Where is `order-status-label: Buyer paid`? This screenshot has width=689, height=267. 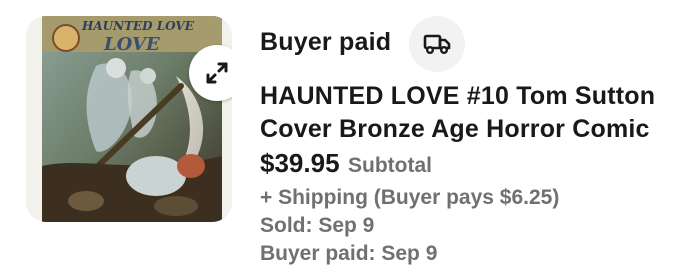 order-status-label: Buyer paid is located at coordinates (326, 42).